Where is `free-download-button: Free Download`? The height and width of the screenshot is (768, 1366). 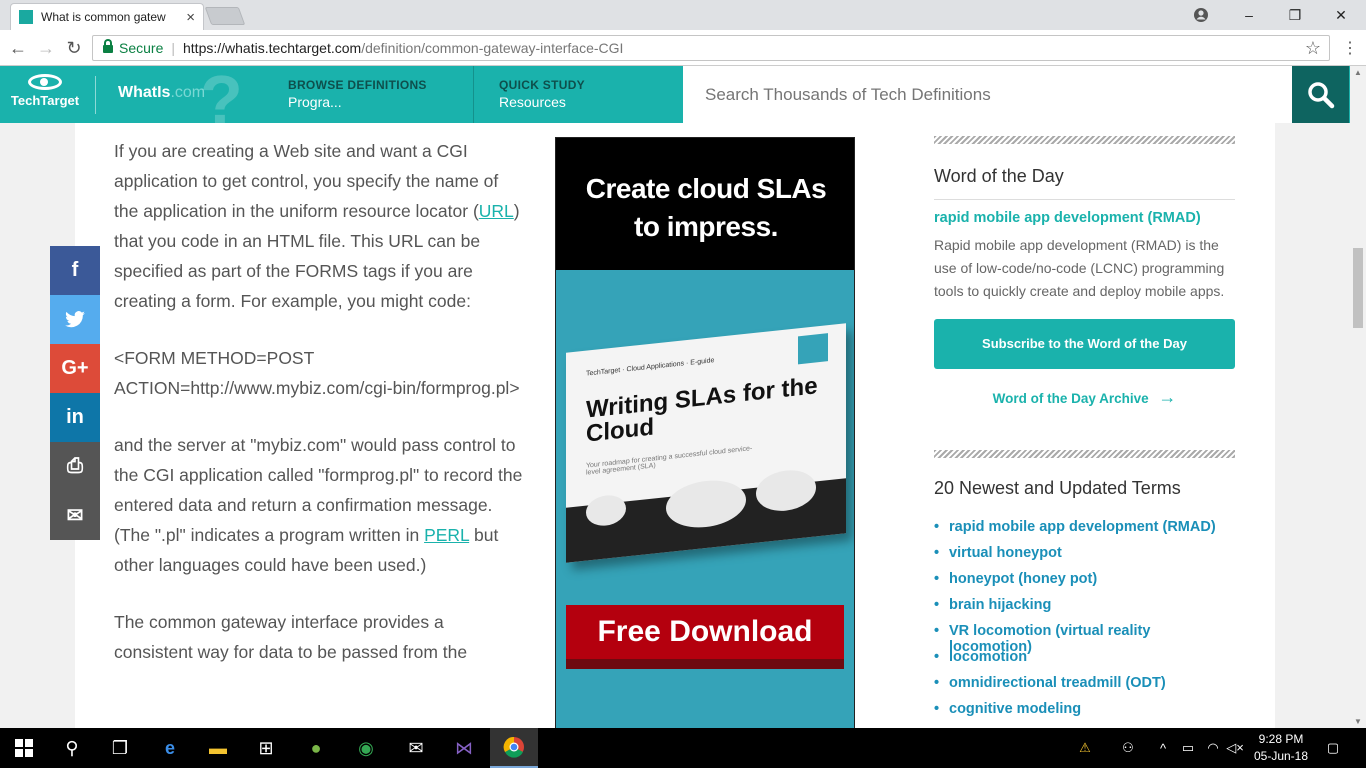
free-download-button: Free Download is located at coordinates (705, 637).